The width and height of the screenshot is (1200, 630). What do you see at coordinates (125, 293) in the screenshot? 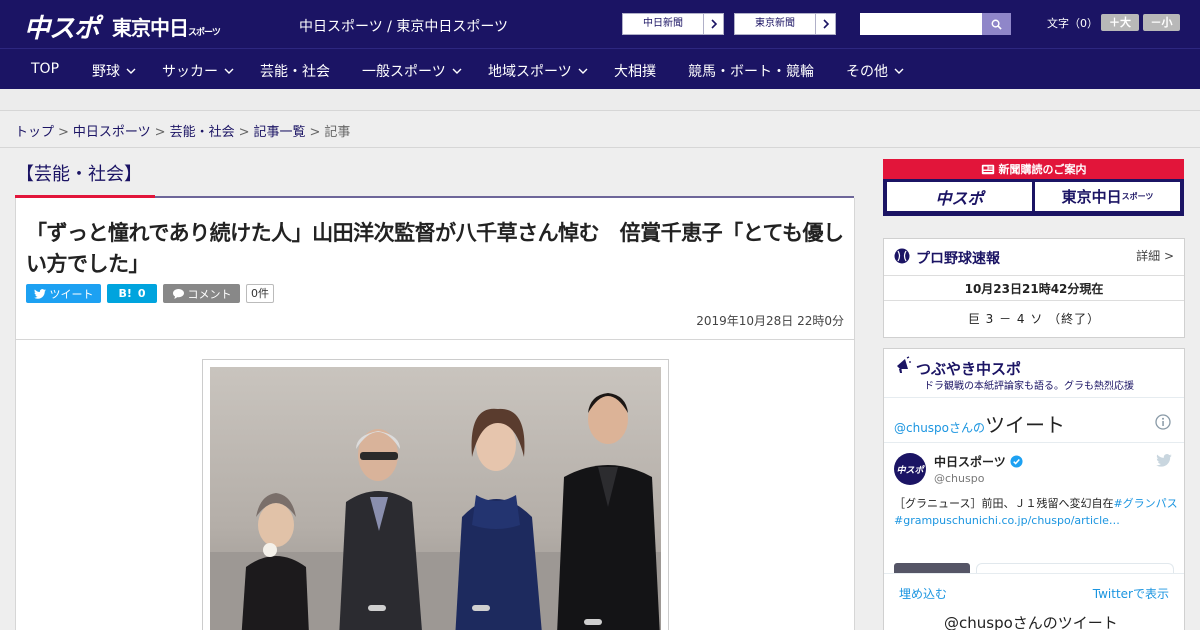
I see `hatena-icon: B!` at bounding box center [125, 293].